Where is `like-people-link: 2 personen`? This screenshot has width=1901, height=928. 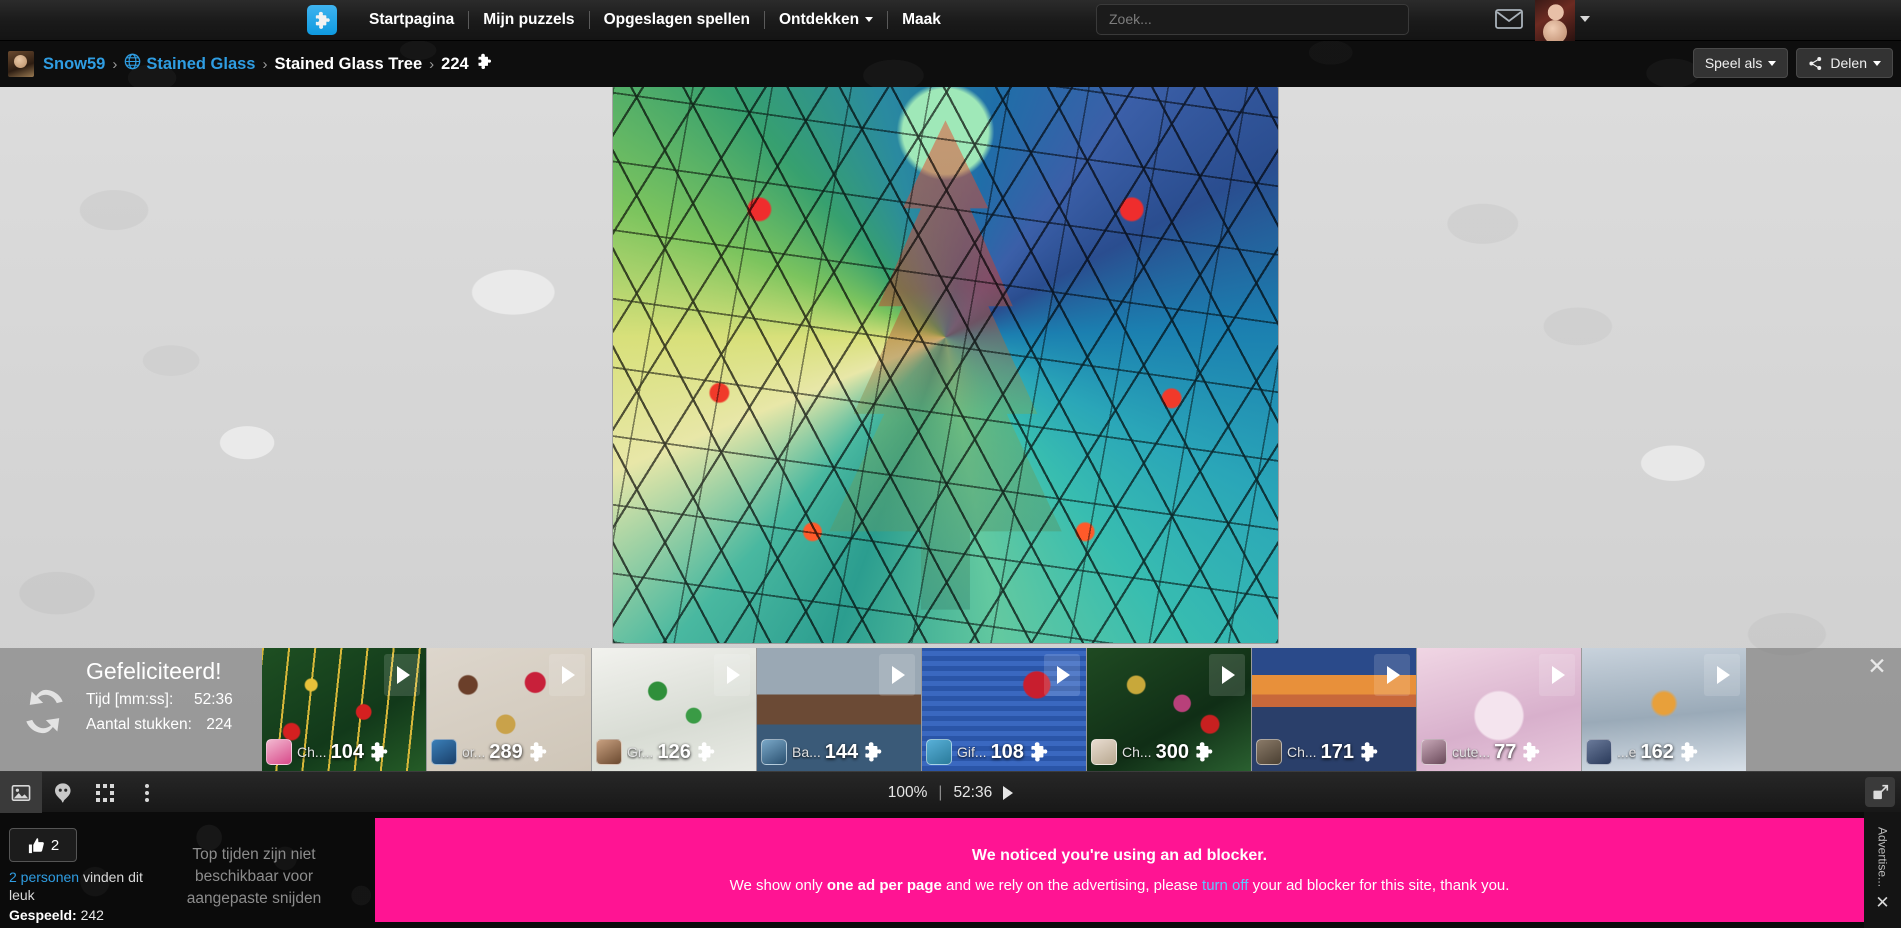 like-people-link: 2 personen is located at coordinates (44, 877).